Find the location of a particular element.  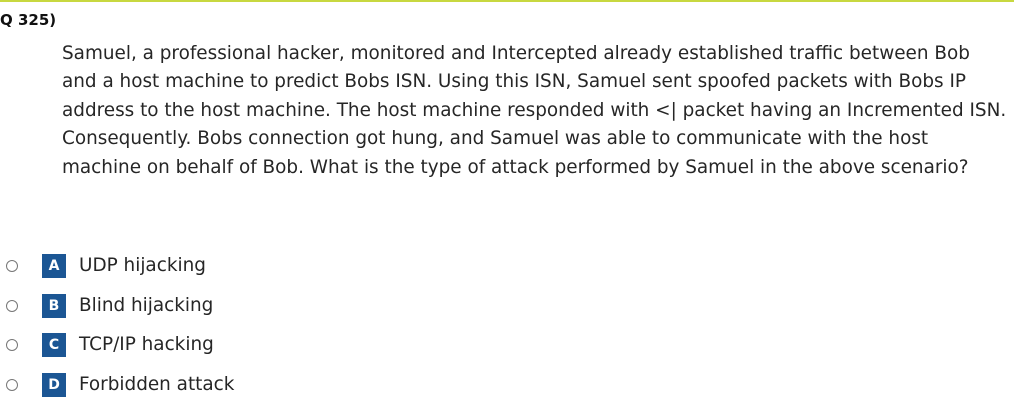

option-label-d: Forbidden attack is located at coordinates (157, 384).